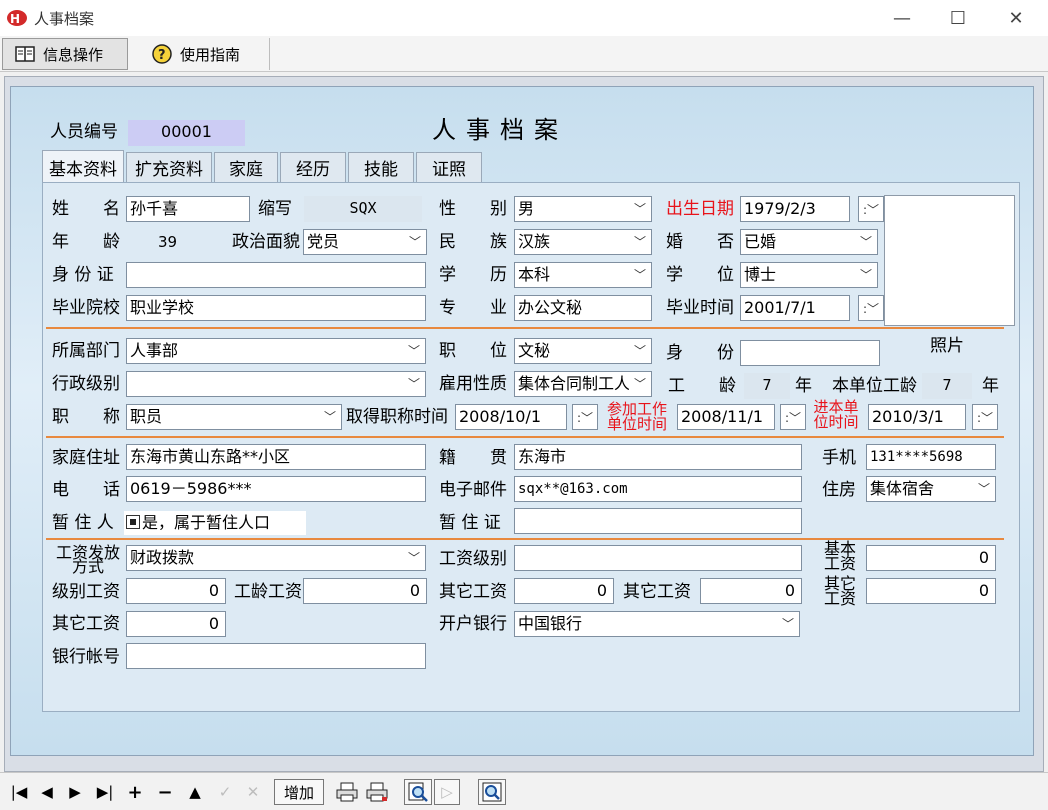  I want to click on play-button: ▷, so click(447, 792).